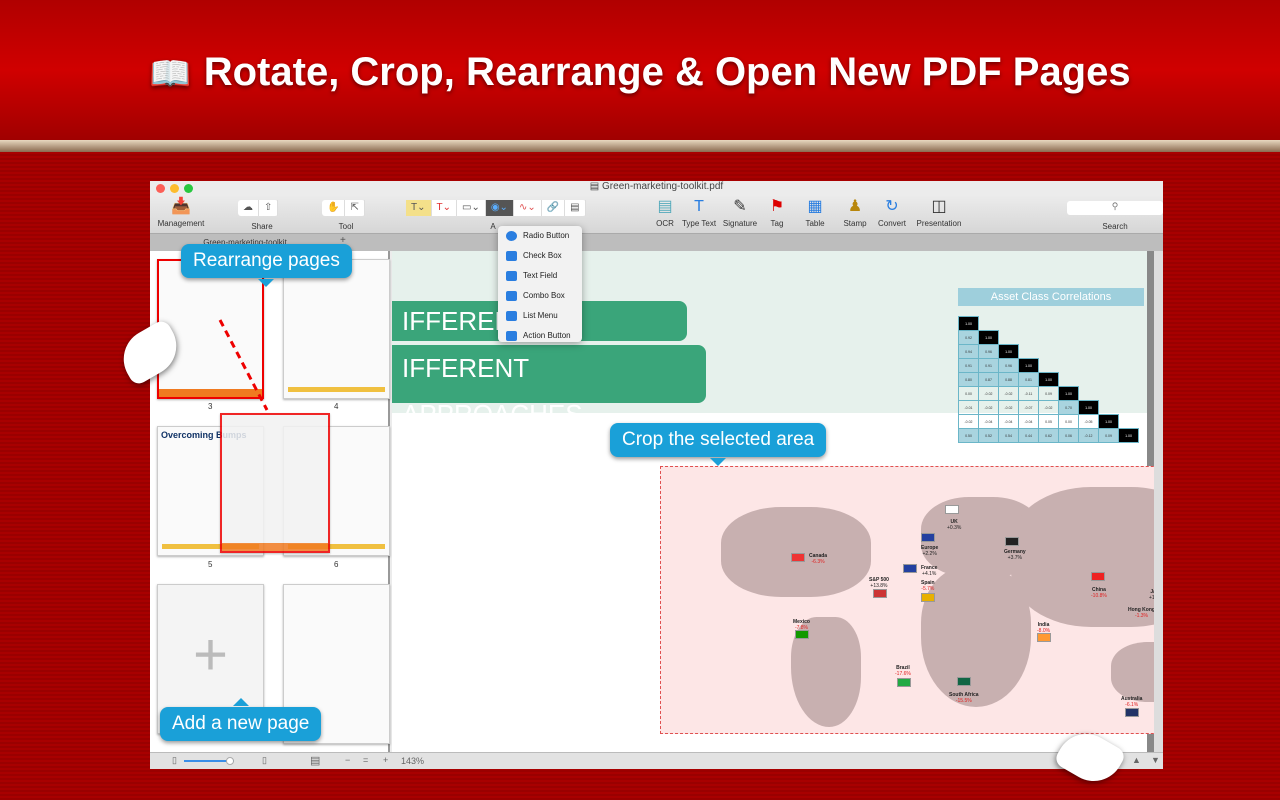 The height and width of the screenshot is (800, 1280). I want to click on map-label: South Africa -15.5%, so click(964, 698).